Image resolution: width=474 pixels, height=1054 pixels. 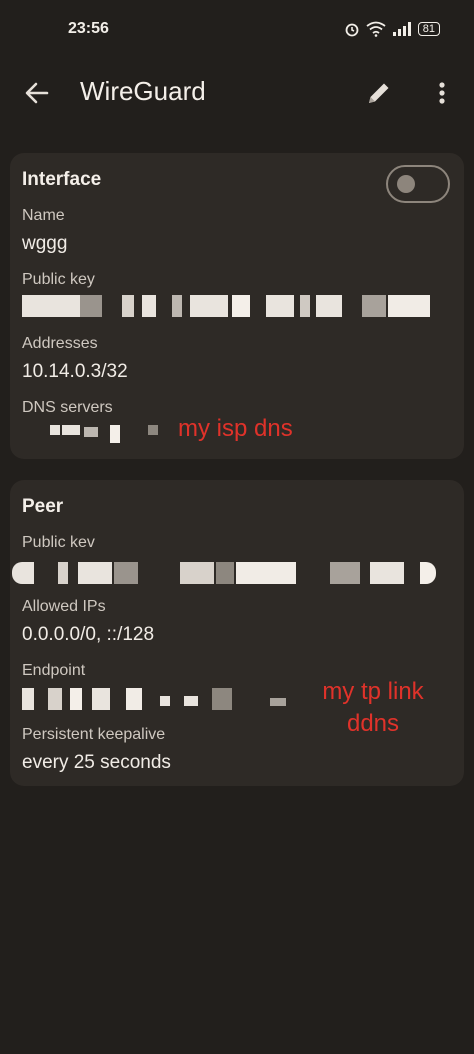 I want to click on name-value: wggg, so click(x=45, y=243).